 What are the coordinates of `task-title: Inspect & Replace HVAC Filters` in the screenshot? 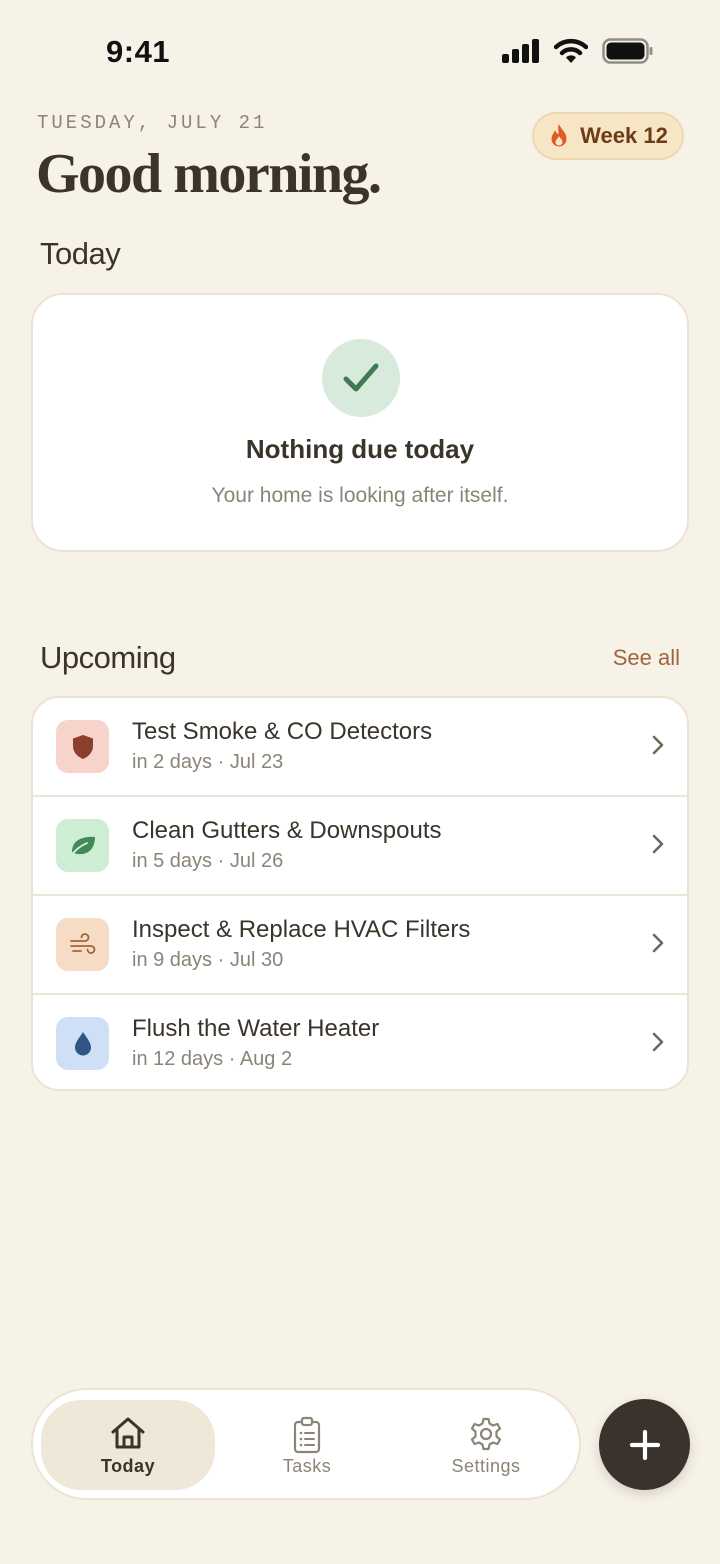 It's located at (301, 929).